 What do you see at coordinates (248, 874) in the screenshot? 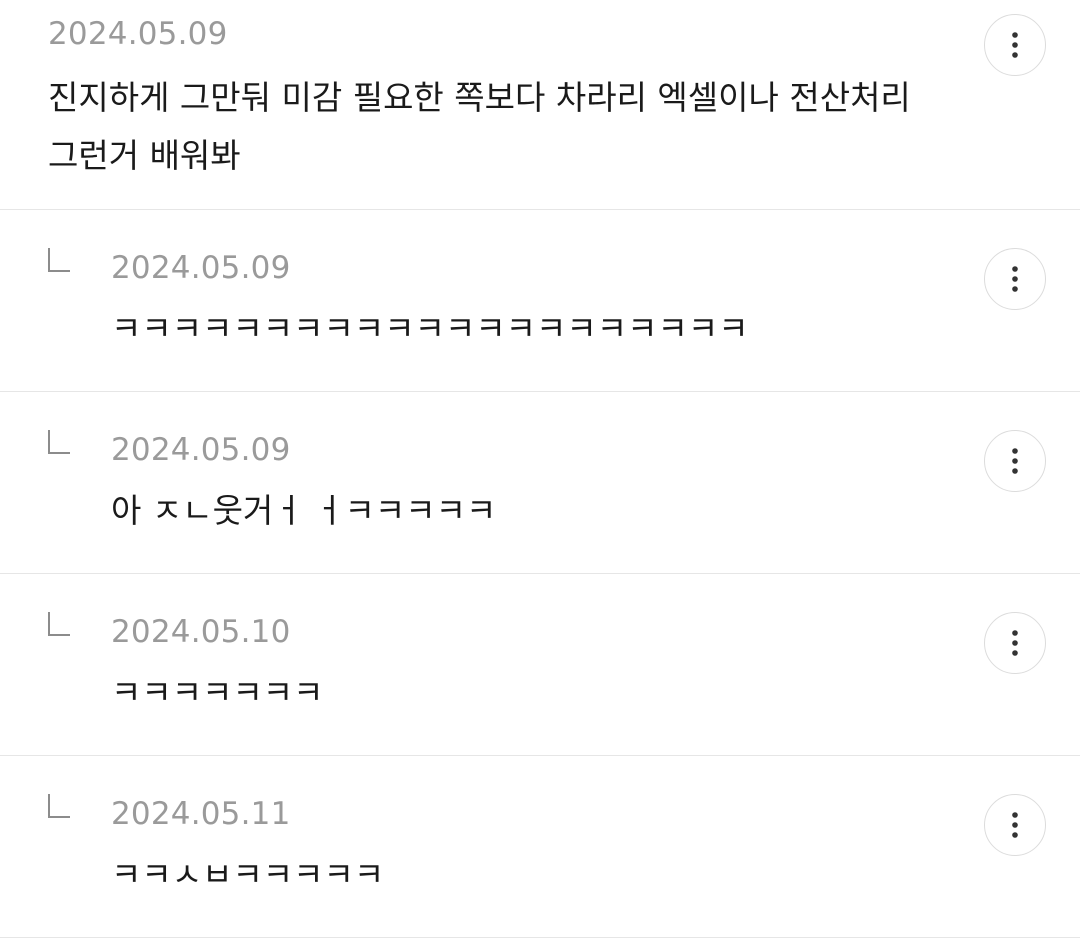
I see `comment-text: ㅋㅋㅅㅂㅋㅋㅋㅋㅋ` at bounding box center [248, 874].